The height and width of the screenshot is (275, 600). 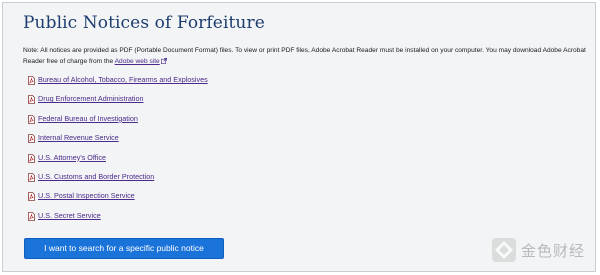 What do you see at coordinates (78, 138) in the screenshot?
I see `notice-link-irs: Internal Revenue Service` at bounding box center [78, 138].